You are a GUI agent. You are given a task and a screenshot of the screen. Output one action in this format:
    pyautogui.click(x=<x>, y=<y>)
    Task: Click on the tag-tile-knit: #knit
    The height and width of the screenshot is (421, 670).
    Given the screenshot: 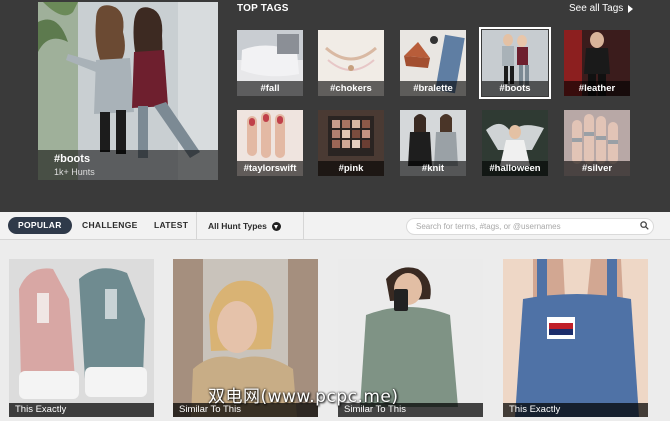 What is the action you would take?
    pyautogui.click(x=433, y=143)
    